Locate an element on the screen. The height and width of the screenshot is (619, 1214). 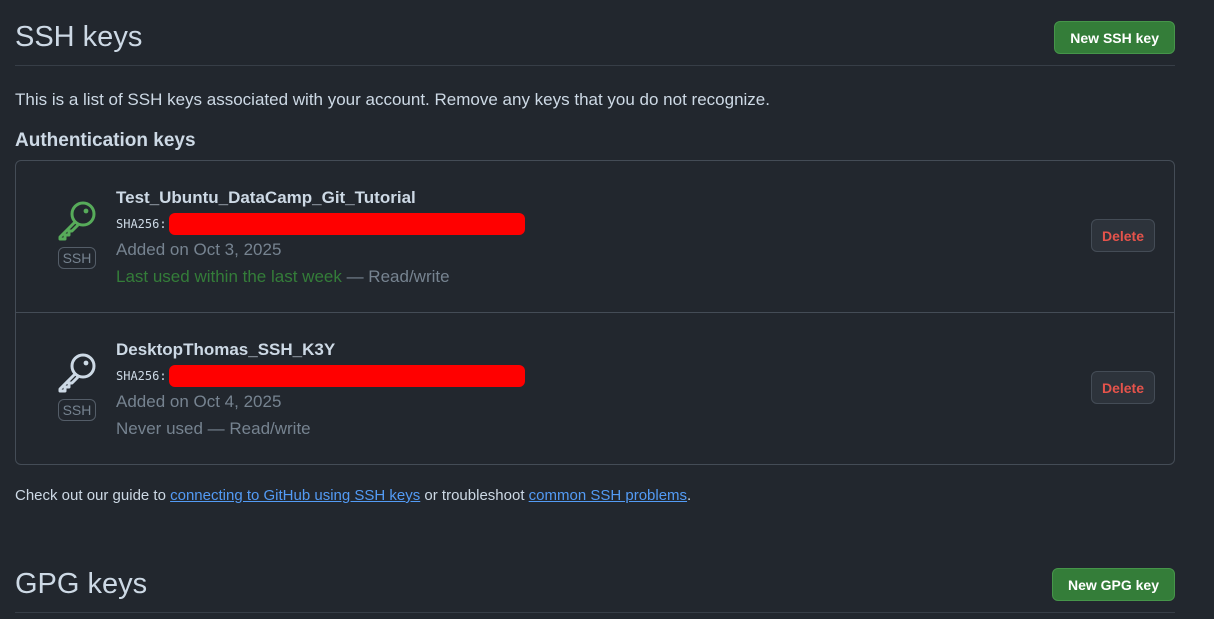
key-added-date: Added on Oct 3, 2025 is located at coordinates (199, 249).